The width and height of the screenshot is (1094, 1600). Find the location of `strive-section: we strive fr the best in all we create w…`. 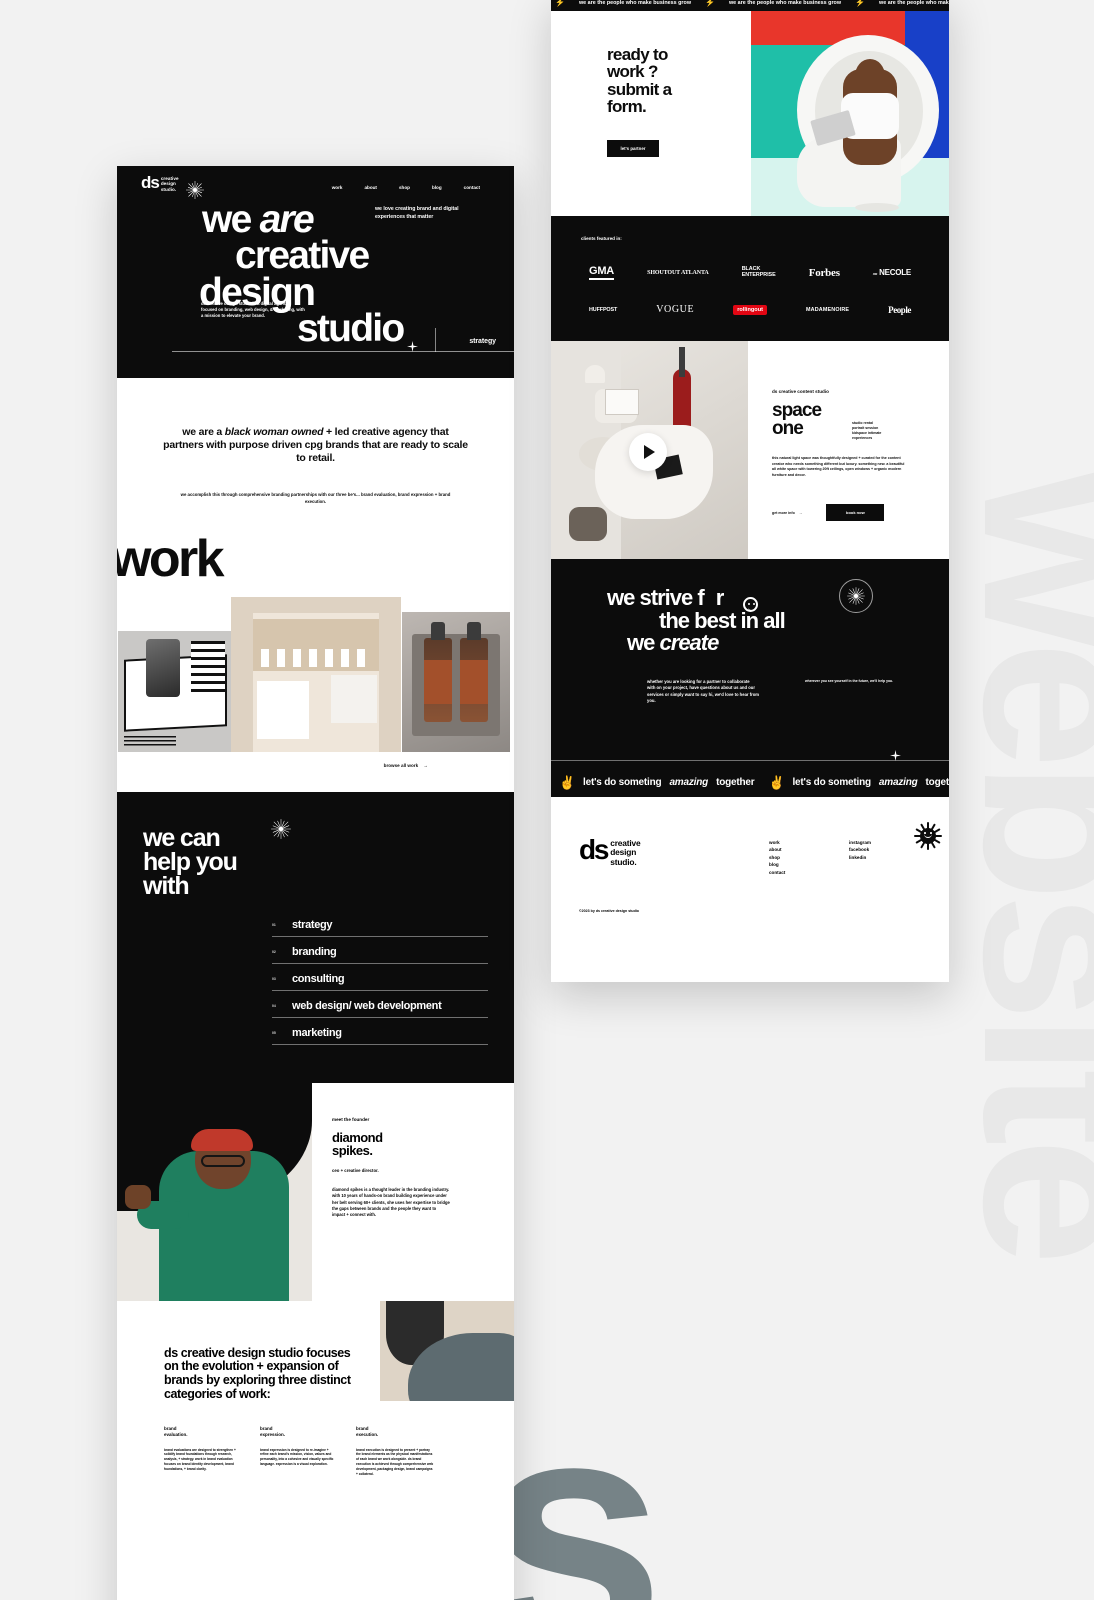

strive-section: we strive fr the best in all we create w… is located at coordinates (750, 678).